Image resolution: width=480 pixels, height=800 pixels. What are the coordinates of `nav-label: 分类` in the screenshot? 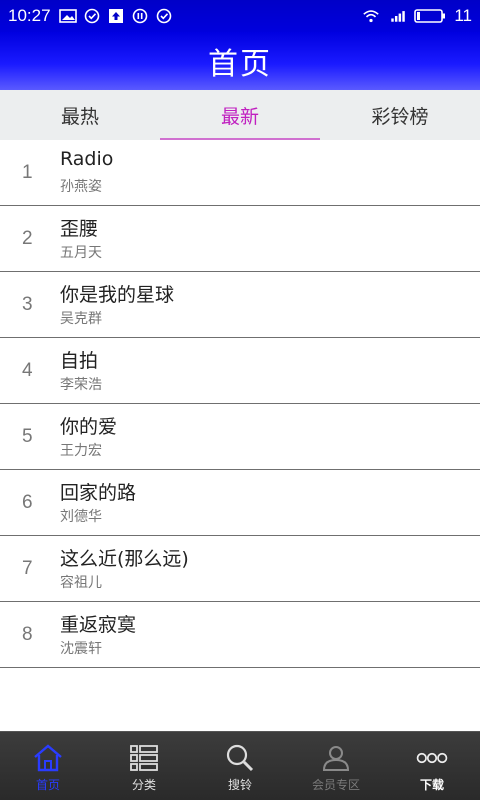 It's located at (143, 785).